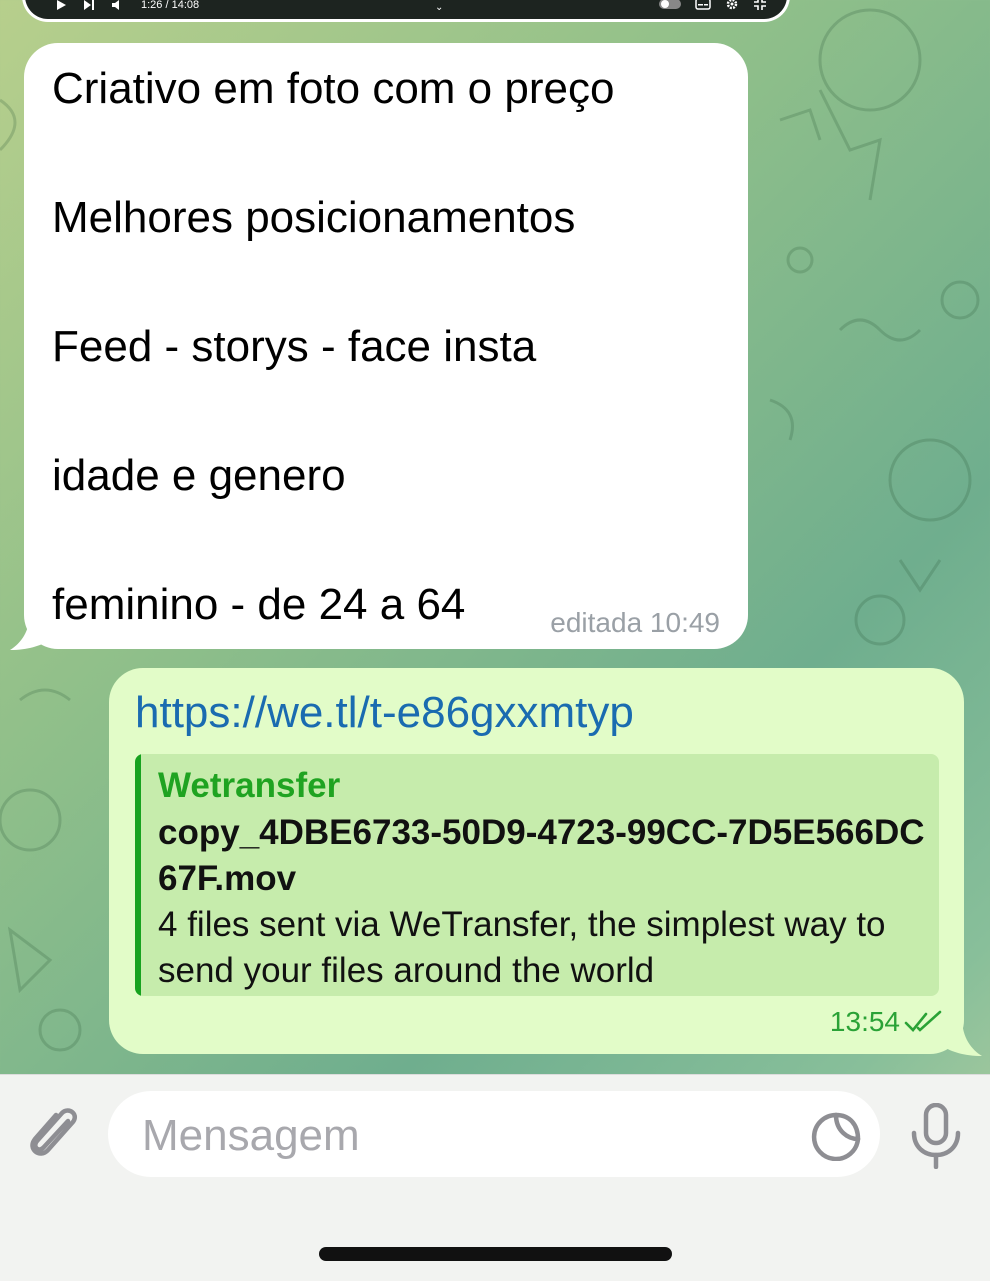 The width and height of the screenshot is (990, 1281). Describe the element at coordinates (732, 7) in the screenshot. I see `settings-icon` at that location.